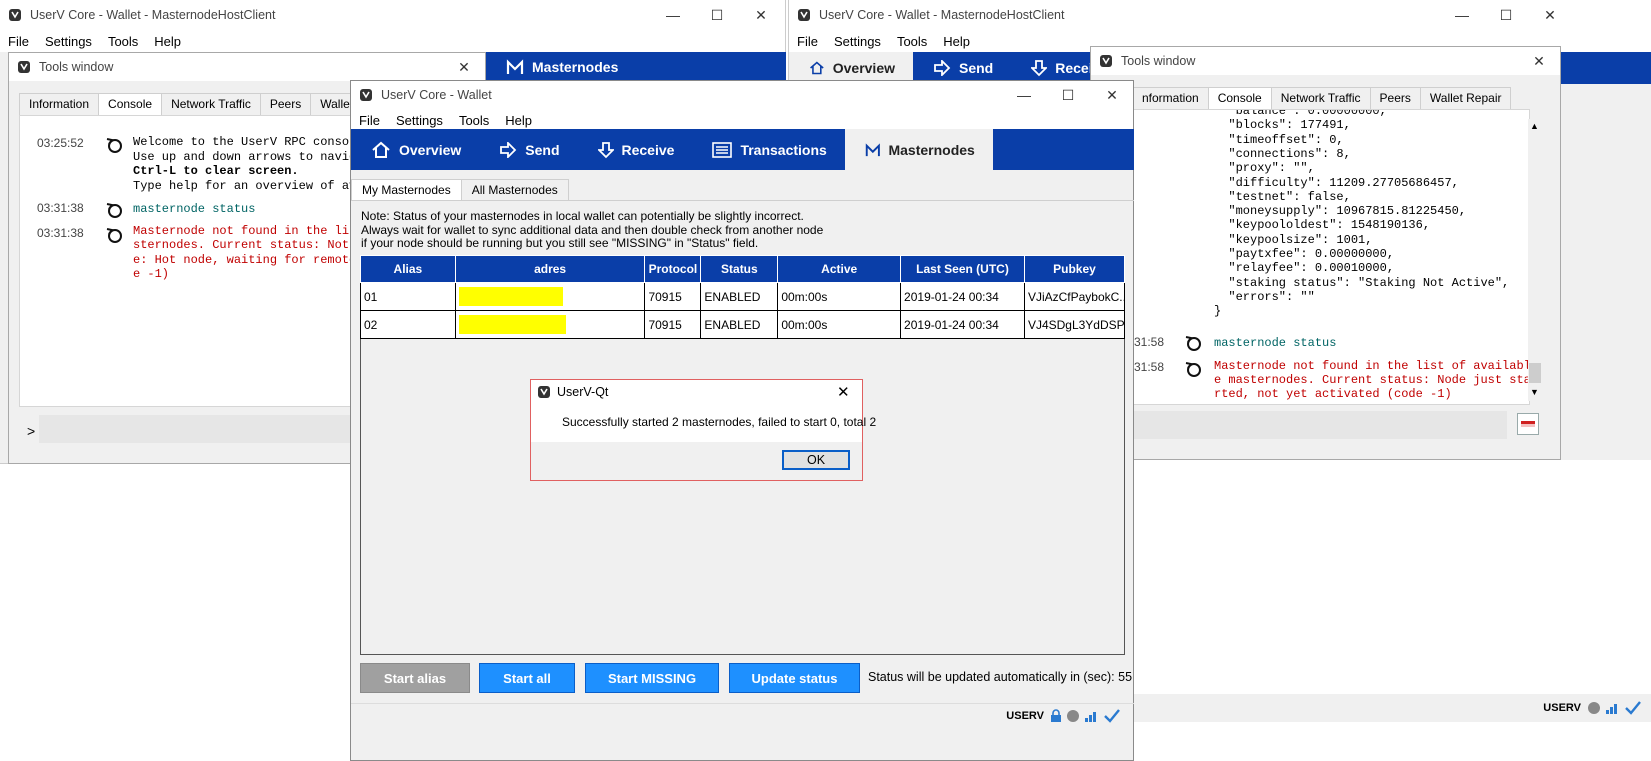 This screenshot has height=761, width=1651. What do you see at coordinates (768, 149) in the screenshot?
I see `nav-transactions: Transactions` at bounding box center [768, 149].